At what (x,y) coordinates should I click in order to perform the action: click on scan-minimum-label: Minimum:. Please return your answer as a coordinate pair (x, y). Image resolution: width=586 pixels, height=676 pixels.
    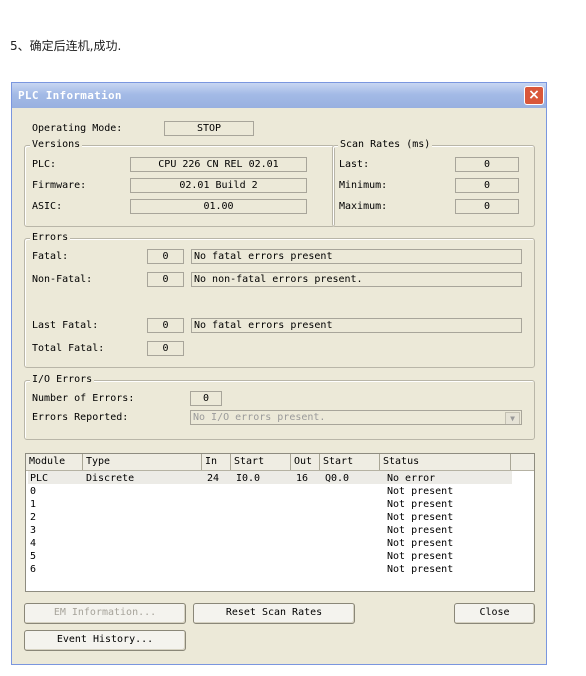
    Looking at the image, I should click on (363, 185).